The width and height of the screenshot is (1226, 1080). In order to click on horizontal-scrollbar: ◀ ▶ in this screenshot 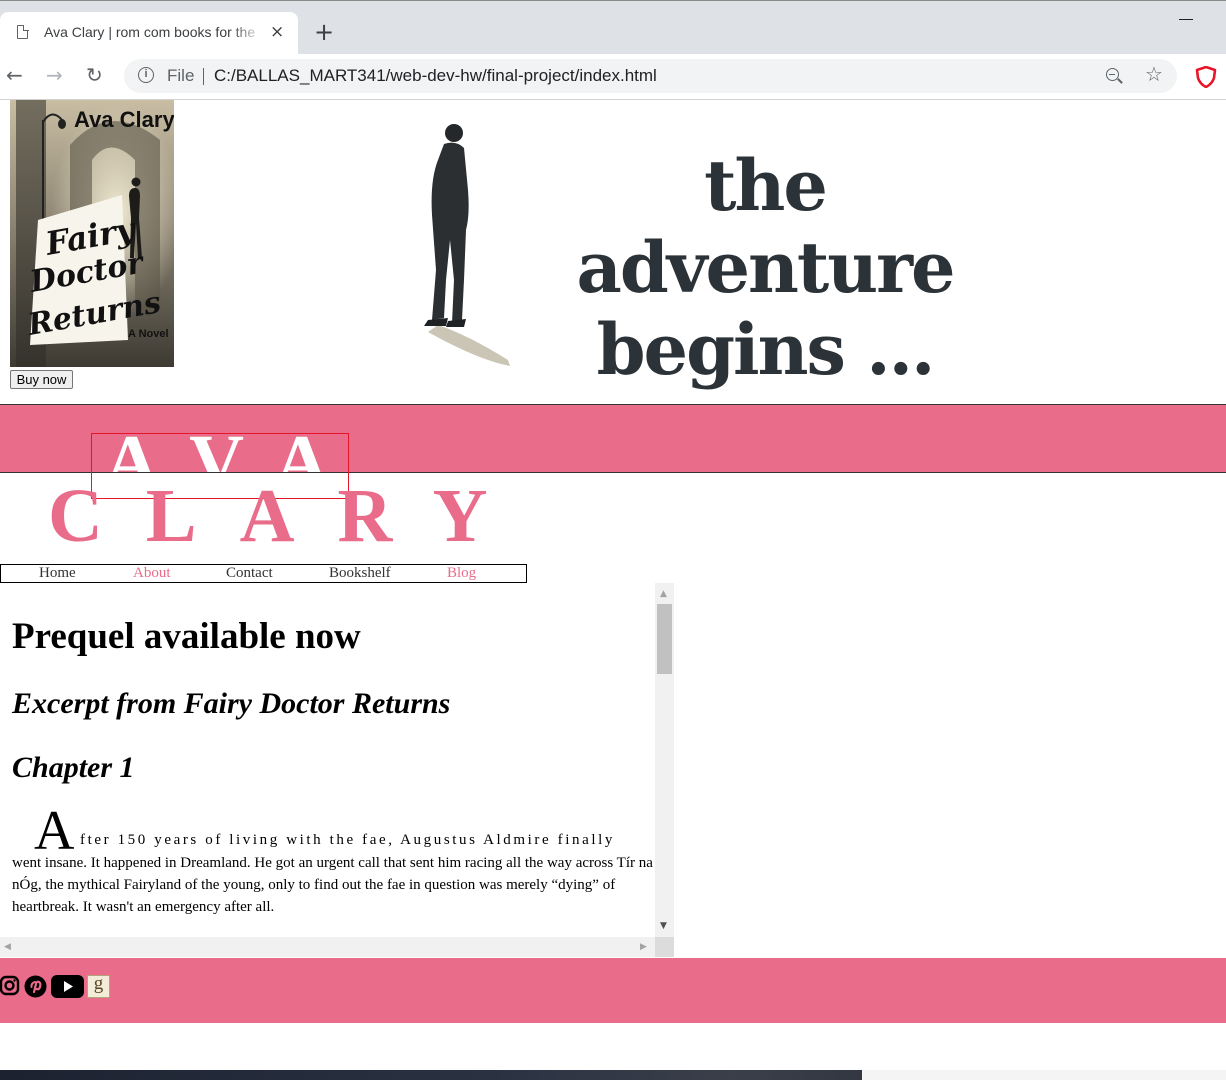, I will do `click(327, 947)`.